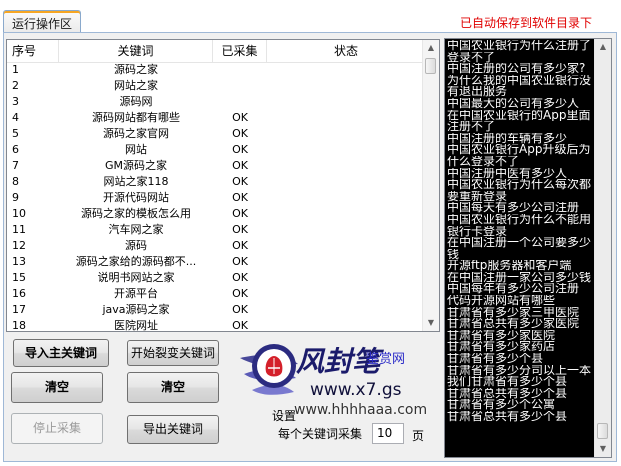  Describe the element at coordinates (216, 150) in the screenshot. I see `table-row: 6 网站 OK` at that location.